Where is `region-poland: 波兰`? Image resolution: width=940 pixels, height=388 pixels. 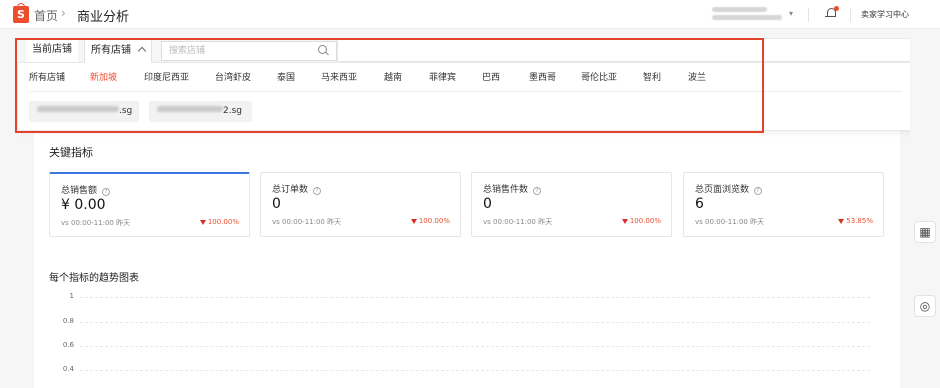 region-poland: 波兰 is located at coordinates (697, 76).